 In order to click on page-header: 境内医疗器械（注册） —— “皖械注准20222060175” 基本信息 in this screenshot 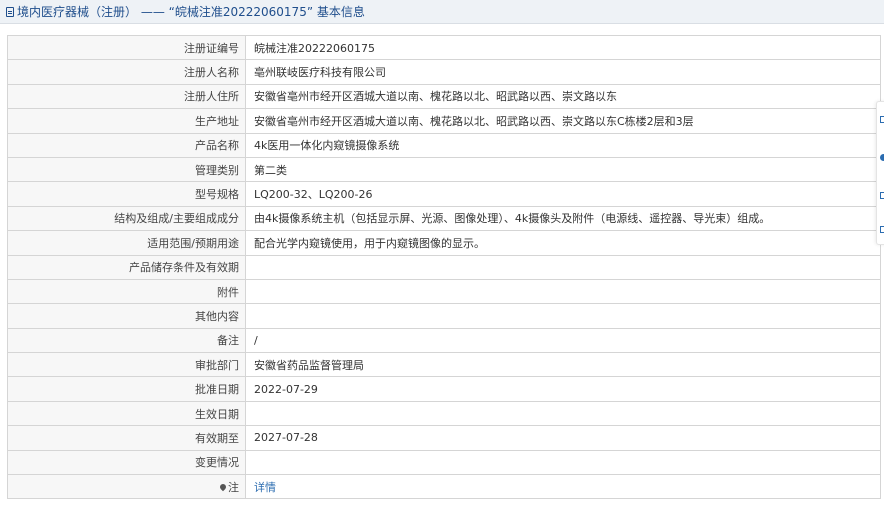, I will do `click(442, 12)`.